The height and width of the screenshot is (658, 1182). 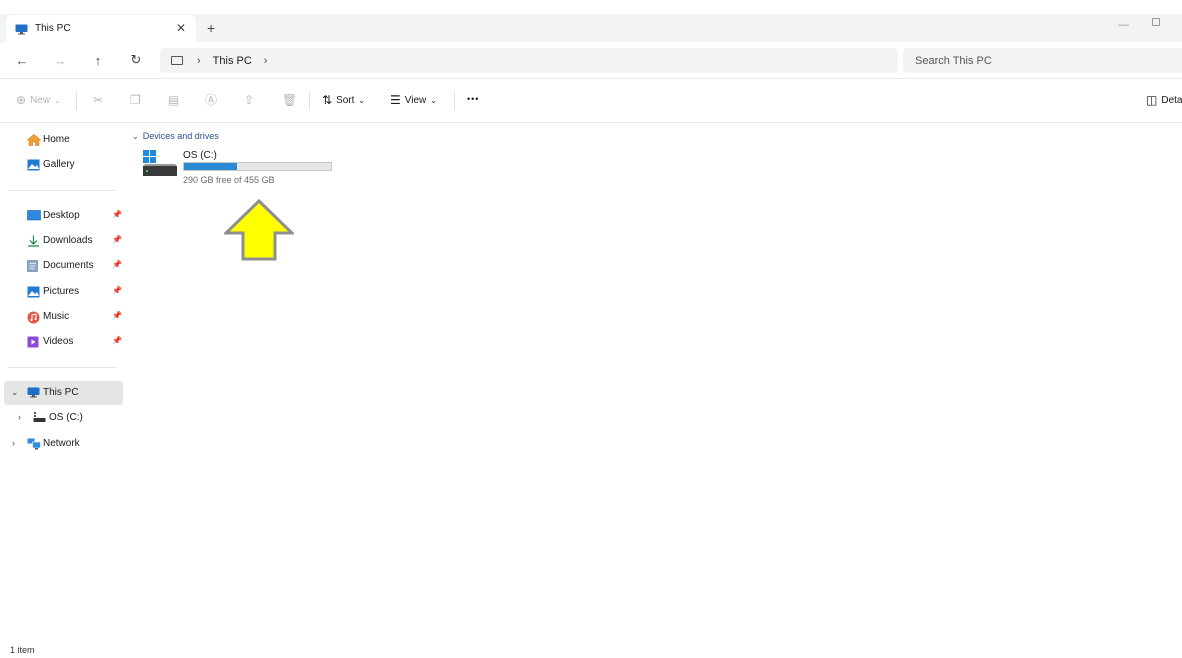 I want to click on rename-icon: Ⓐ, so click(x=211, y=100).